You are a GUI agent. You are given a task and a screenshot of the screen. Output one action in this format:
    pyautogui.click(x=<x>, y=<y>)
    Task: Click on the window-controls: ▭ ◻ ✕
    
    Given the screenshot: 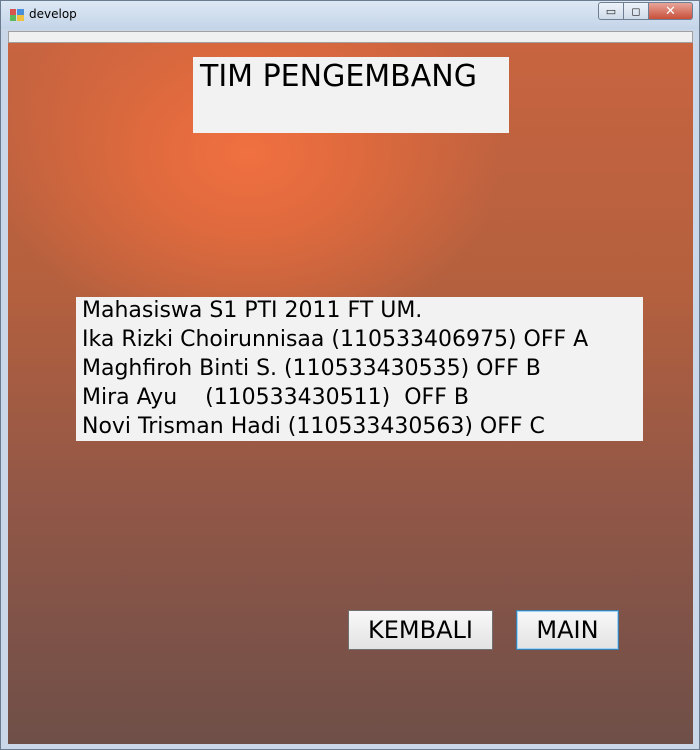 What is the action you would take?
    pyautogui.click(x=645, y=11)
    